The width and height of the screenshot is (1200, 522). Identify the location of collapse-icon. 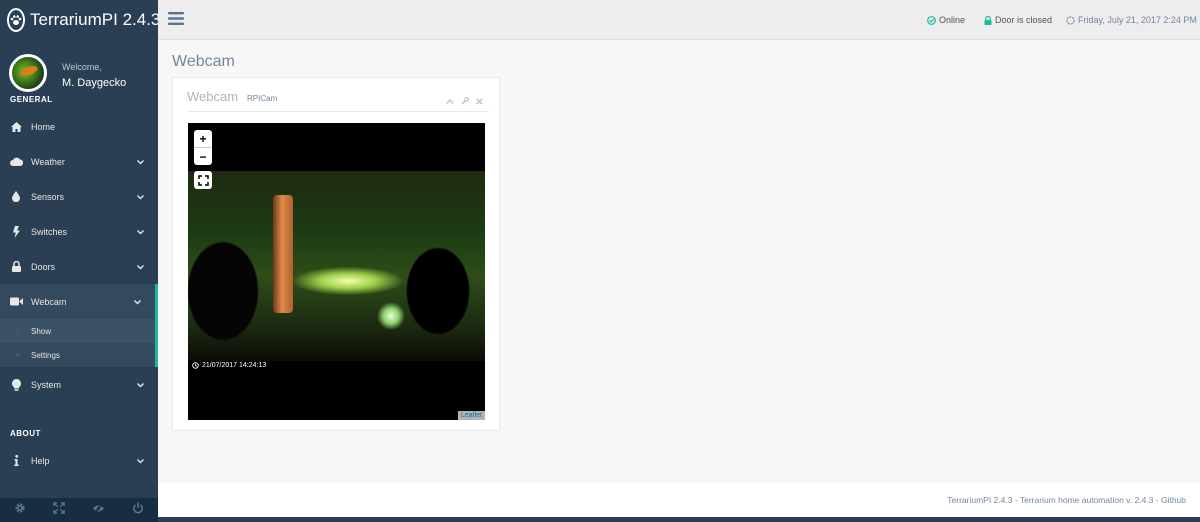
(450, 101).